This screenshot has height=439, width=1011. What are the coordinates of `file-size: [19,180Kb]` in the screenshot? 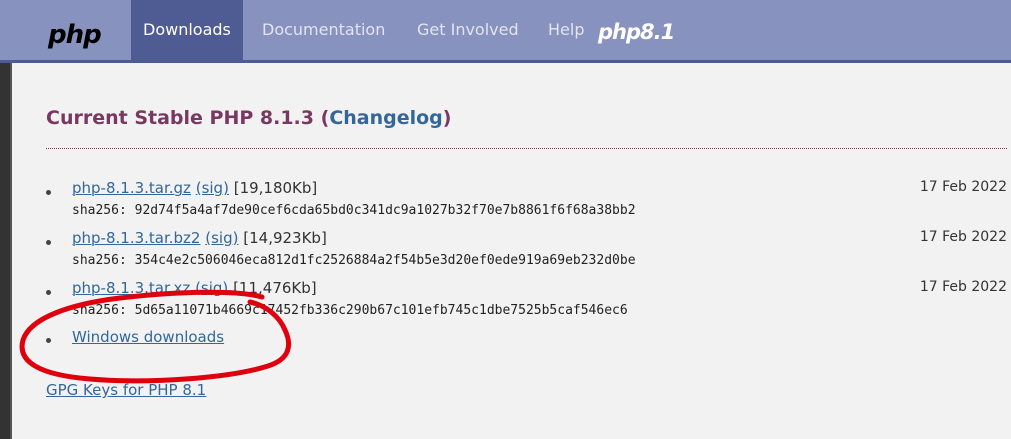 It's located at (275, 188).